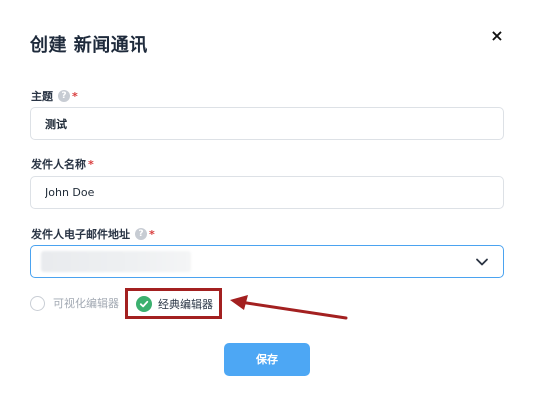 Image resolution: width=535 pixels, height=406 pixels. Describe the element at coordinates (89, 45) in the screenshot. I see `dialog-title: 创建 新闻通讯` at that location.